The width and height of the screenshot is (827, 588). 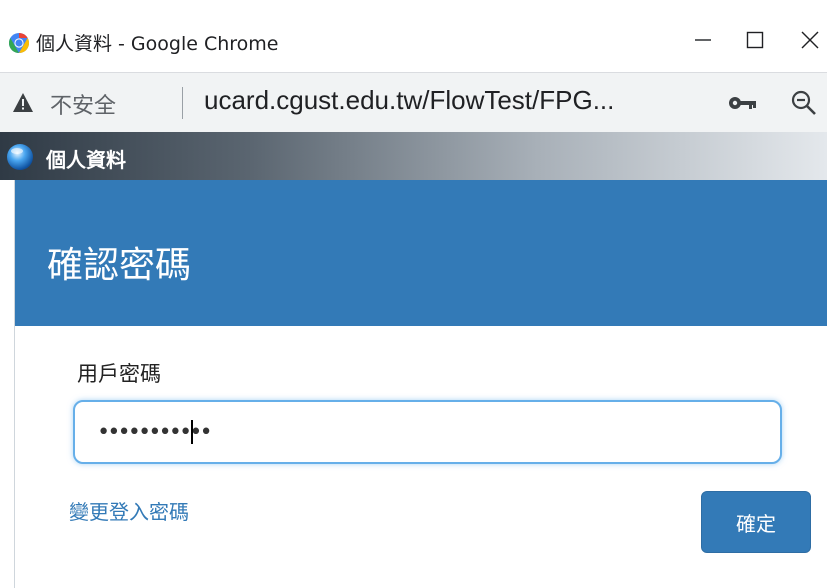 I want to click on close-icon, so click(x=810, y=40).